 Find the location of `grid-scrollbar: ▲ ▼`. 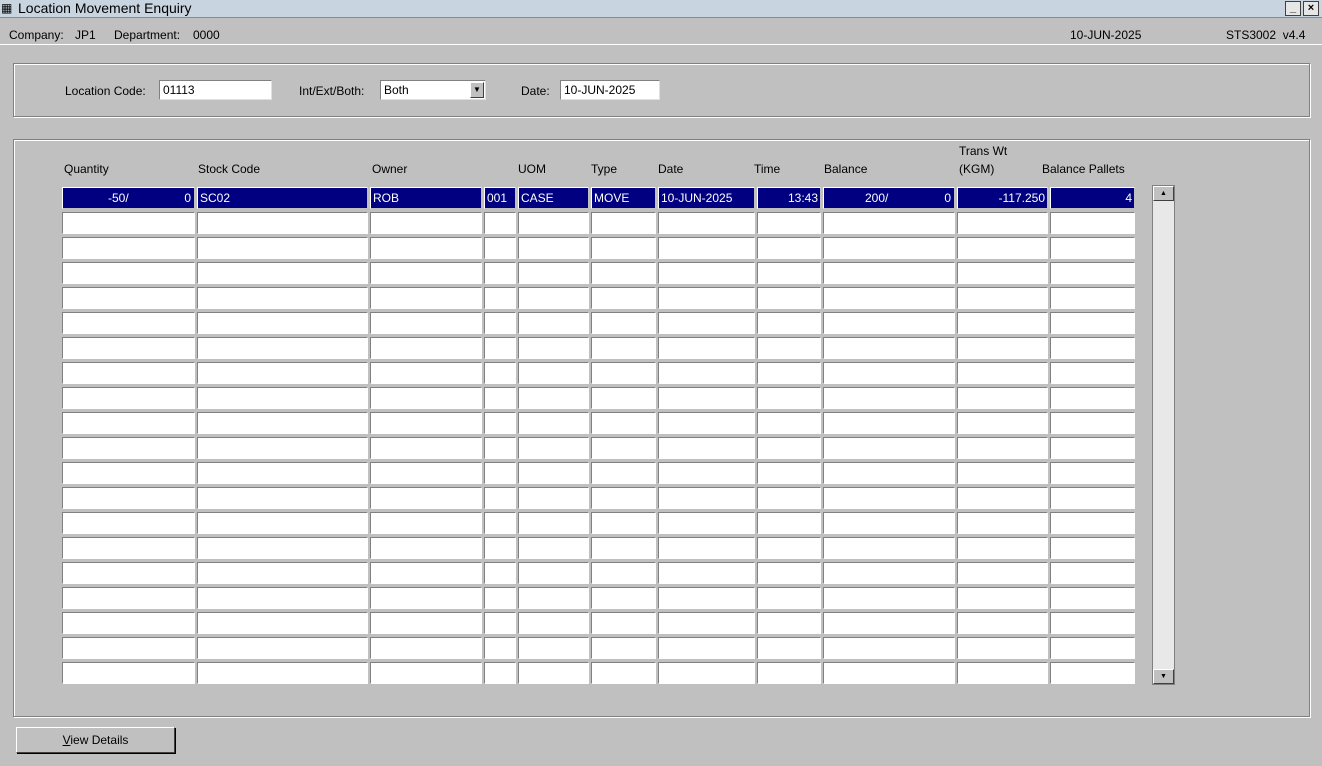

grid-scrollbar: ▲ ▼ is located at coordinates (1163, 435).